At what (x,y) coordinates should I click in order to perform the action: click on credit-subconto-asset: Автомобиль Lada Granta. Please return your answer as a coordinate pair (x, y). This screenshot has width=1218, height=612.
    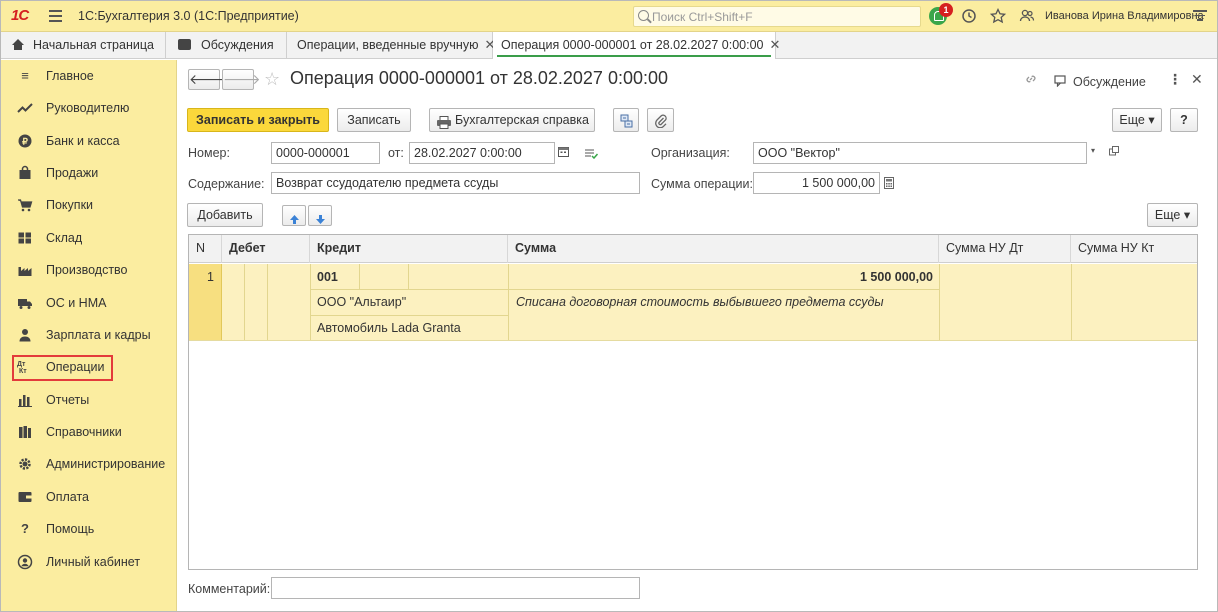
    Looking at the image, I should click on (389, 328).